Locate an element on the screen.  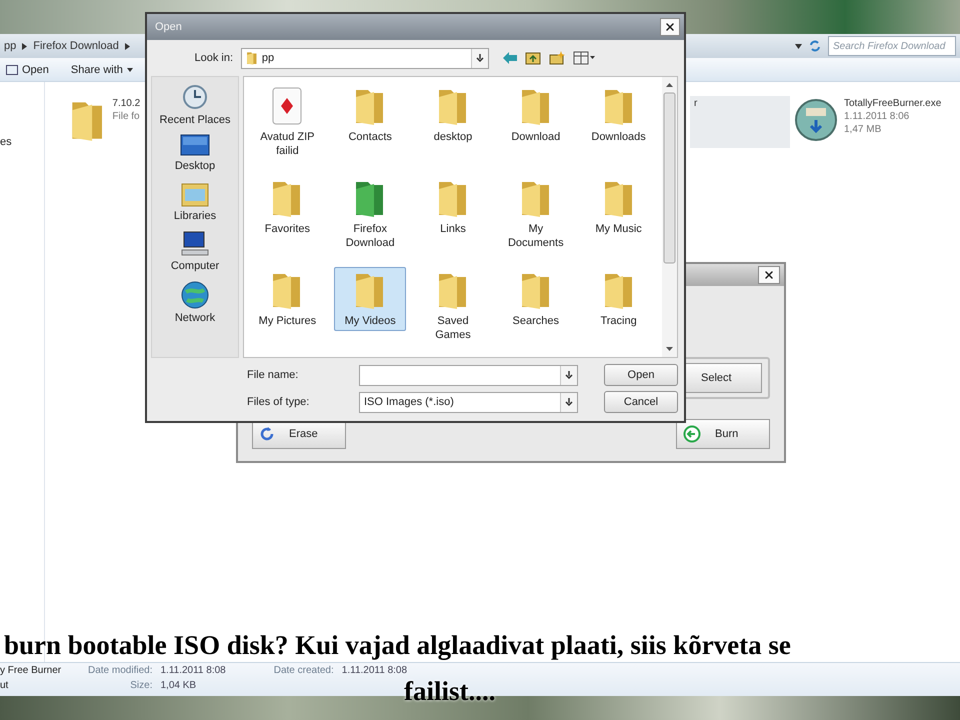
file-item: desktop is located at coordinates (452, 115).